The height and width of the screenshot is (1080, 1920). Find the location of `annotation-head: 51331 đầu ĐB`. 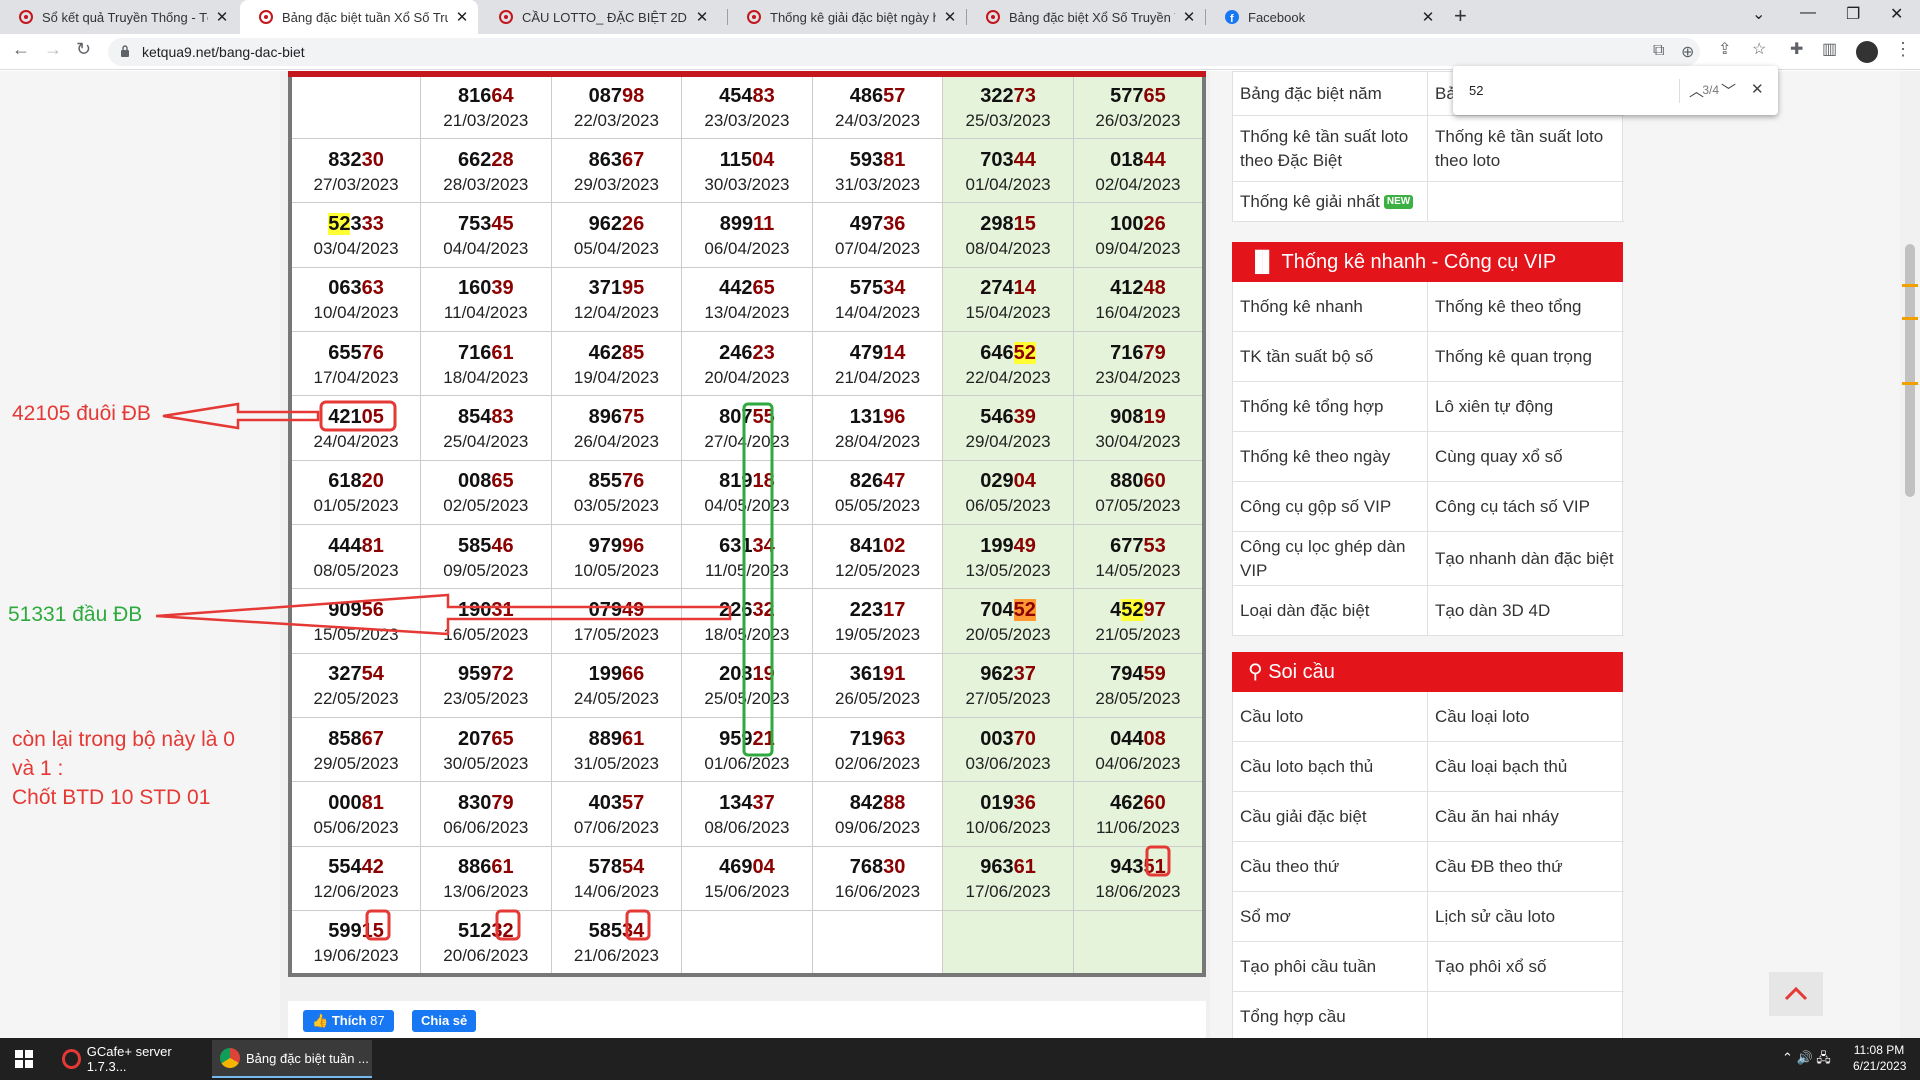

annotation-head: 51331 đầu ĐB is located at coordinates (75, 614).